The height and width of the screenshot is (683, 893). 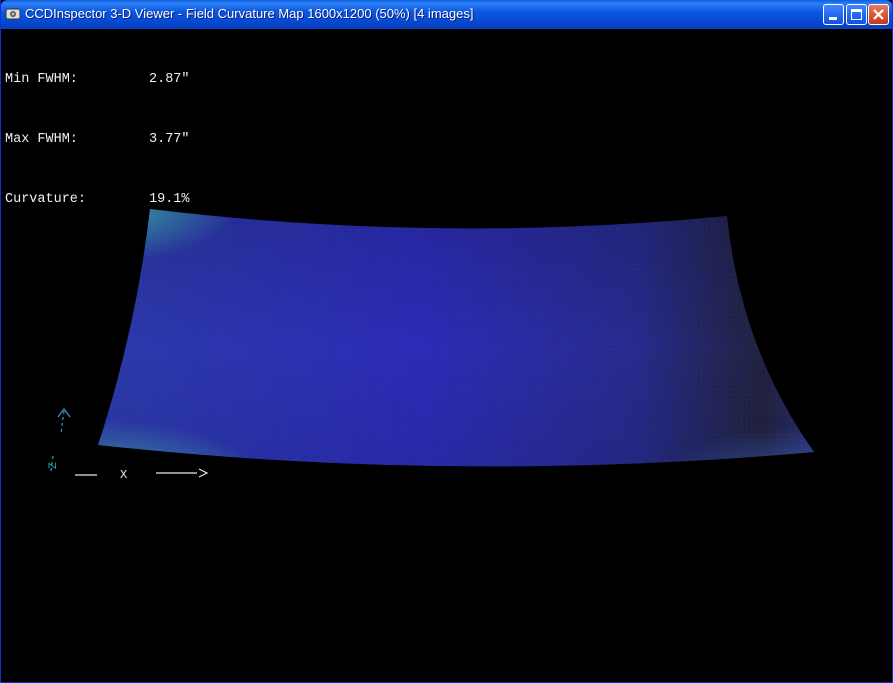 What do you see at coordinates (169, 79) in the screenshot?
I see `min-fwhm-value: 2.87"` at bounding box center [169, 79].